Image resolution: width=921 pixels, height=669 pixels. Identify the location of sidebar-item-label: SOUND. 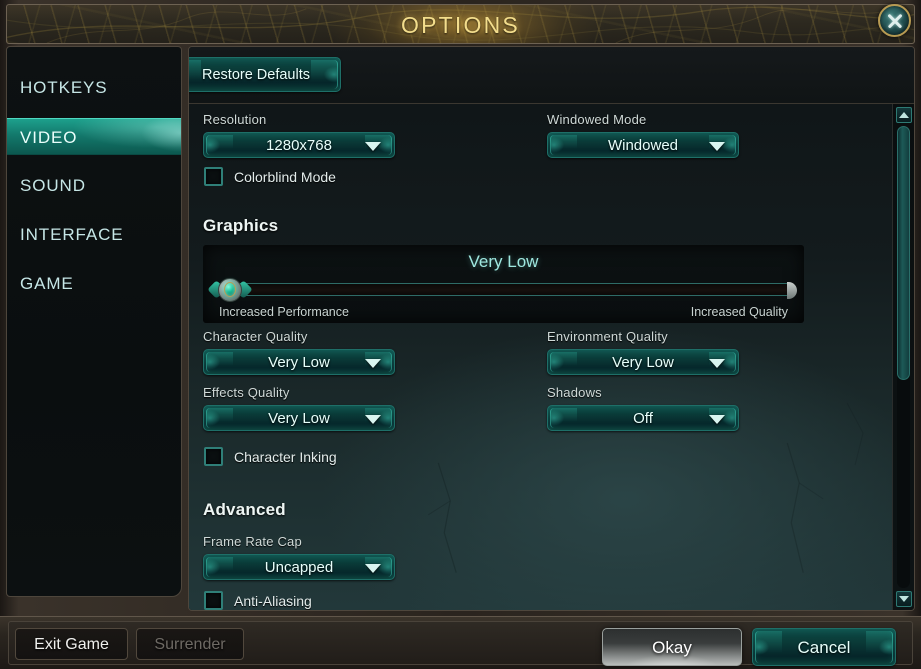
(53, 185).